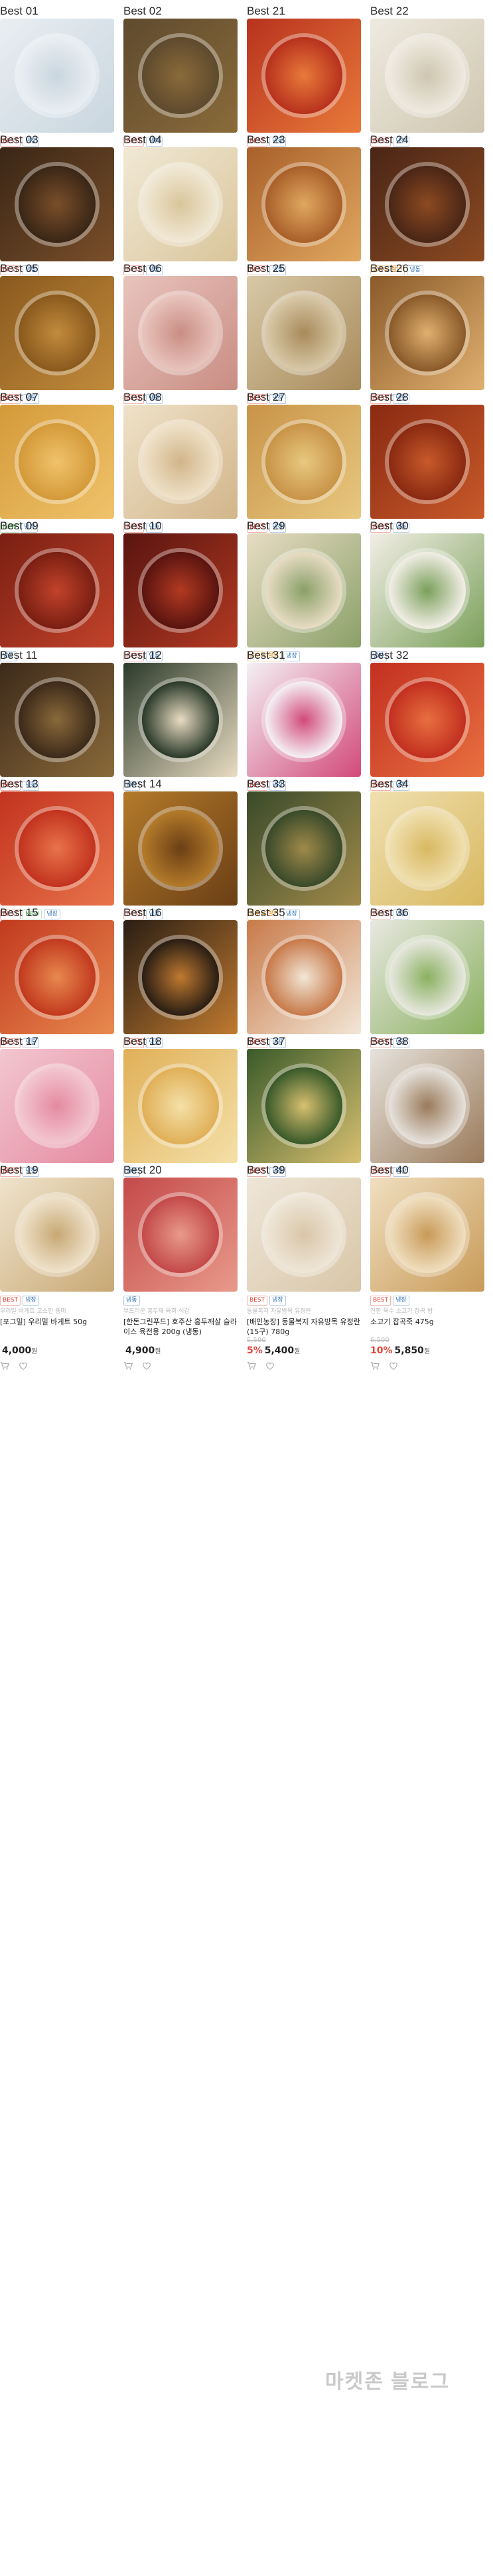 The image size is (493, 2576). Describe the element at coordinates (33, 1311) in the screenshot. I see `product-description: 우리밀 바게트 고소한 풍미` at that location.